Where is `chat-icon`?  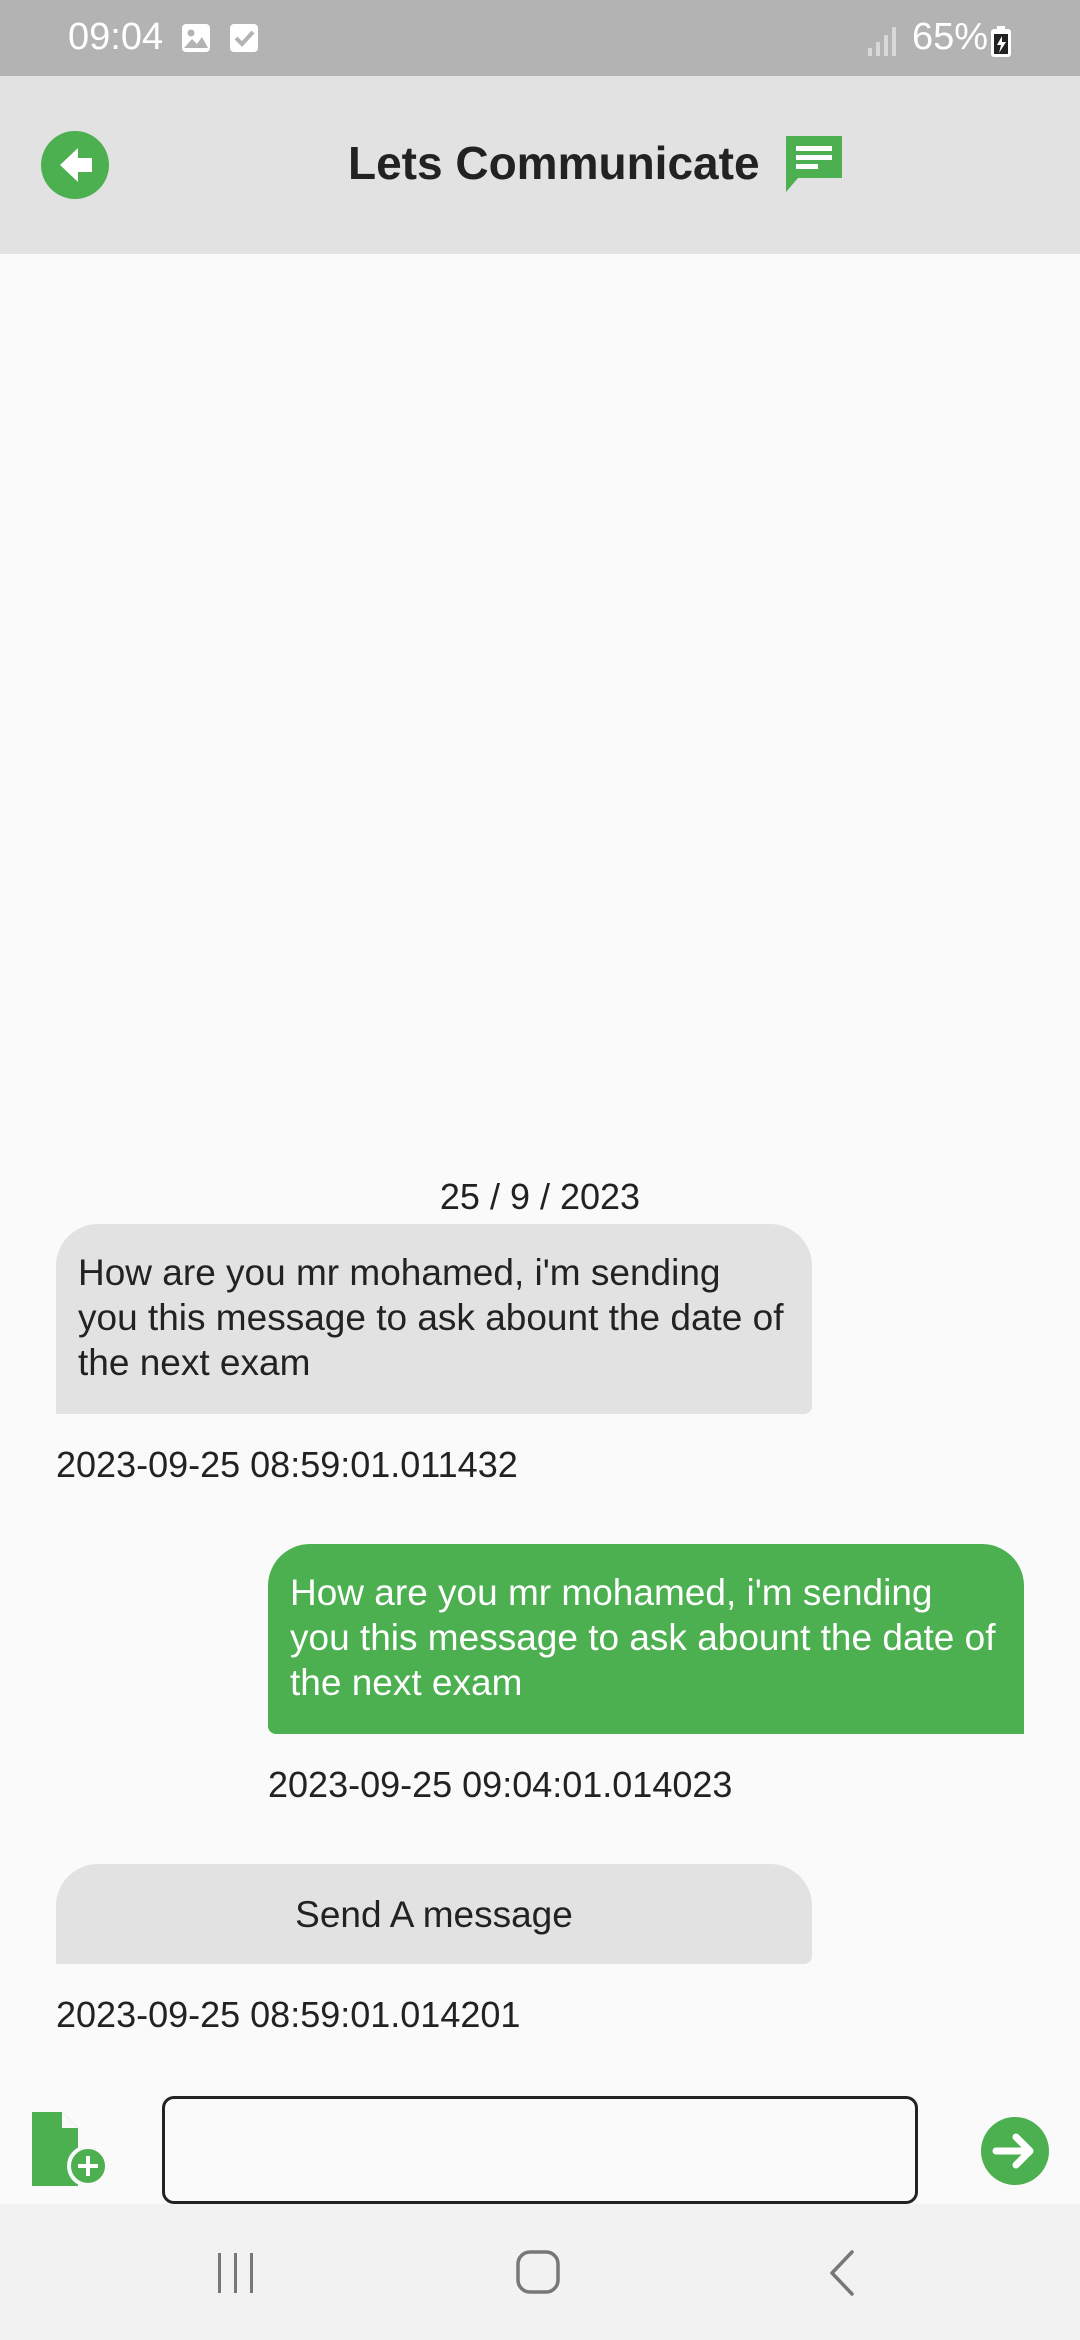 chat-icon is located at coordinates (814, 164).